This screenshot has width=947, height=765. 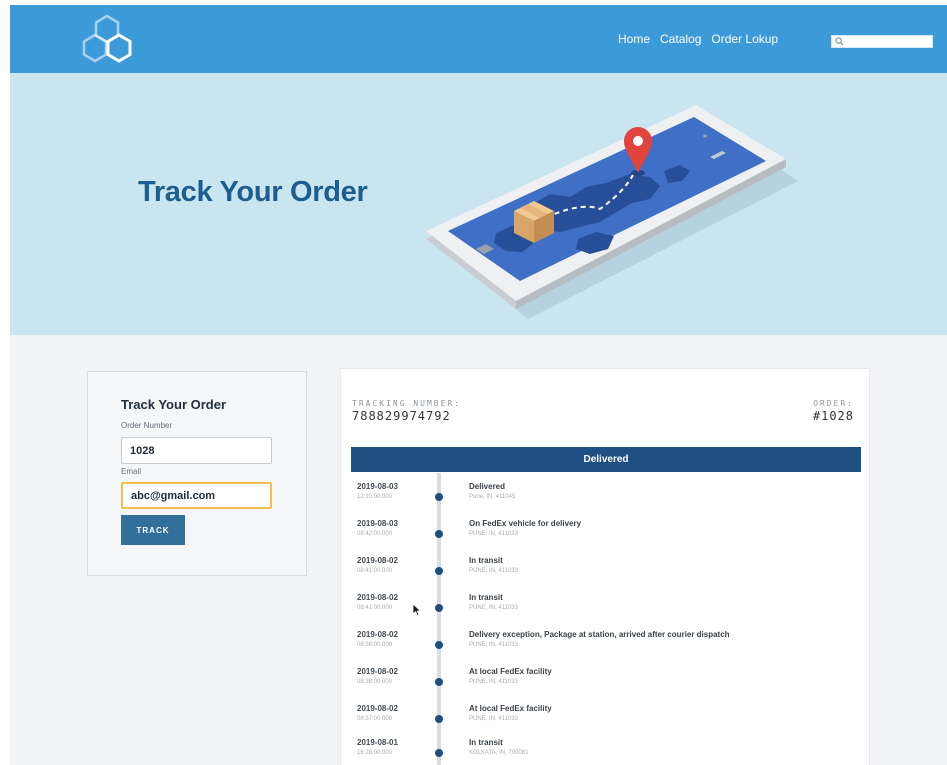 What do you see at coordinates (375, 753) in the screenshot?
I see `event-time: 16:28:00.000` at bounding box center [375, 753].